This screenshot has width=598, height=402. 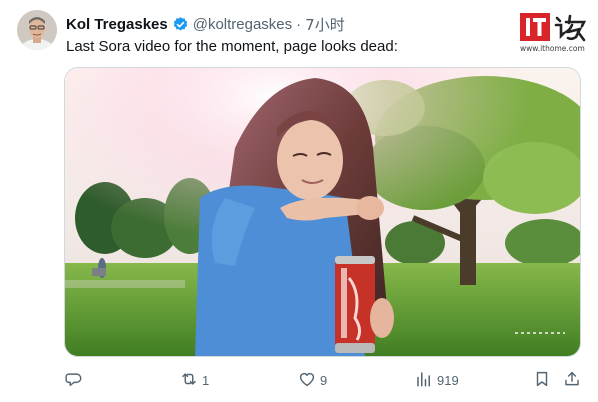 I want to click on like-icon, so click(x=307, y=380).